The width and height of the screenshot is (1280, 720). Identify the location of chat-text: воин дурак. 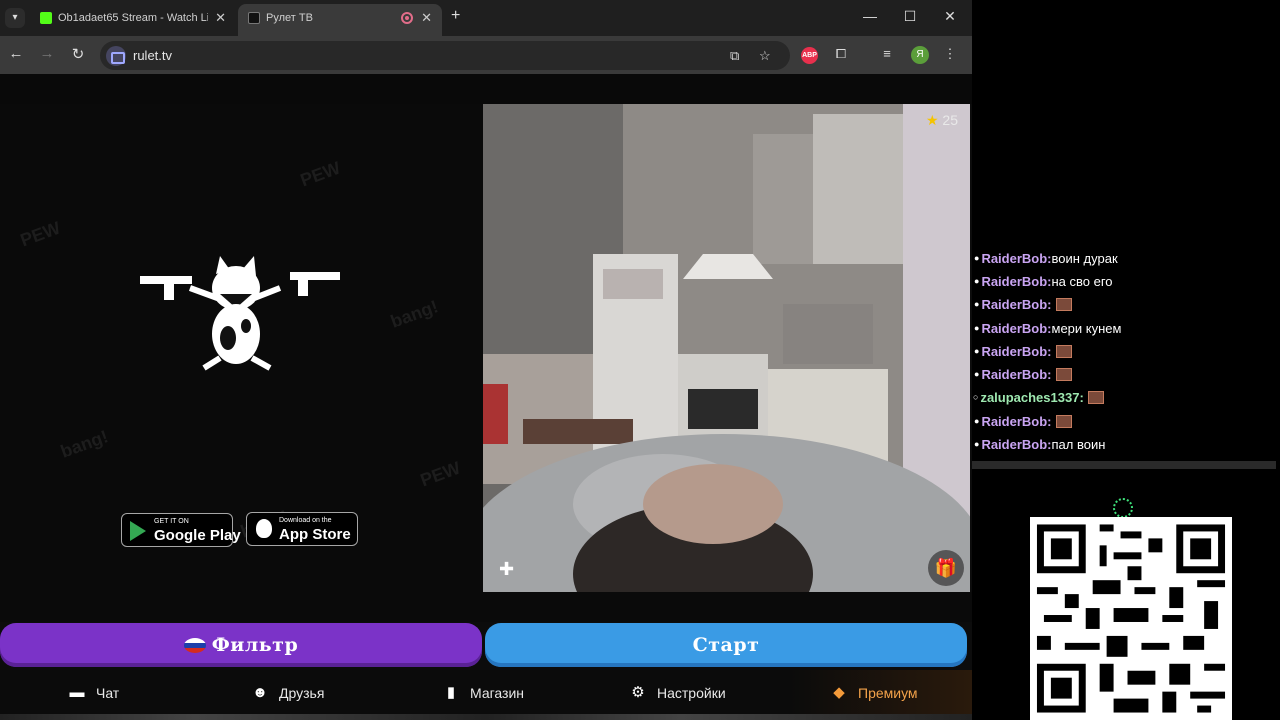
(1084, 258).